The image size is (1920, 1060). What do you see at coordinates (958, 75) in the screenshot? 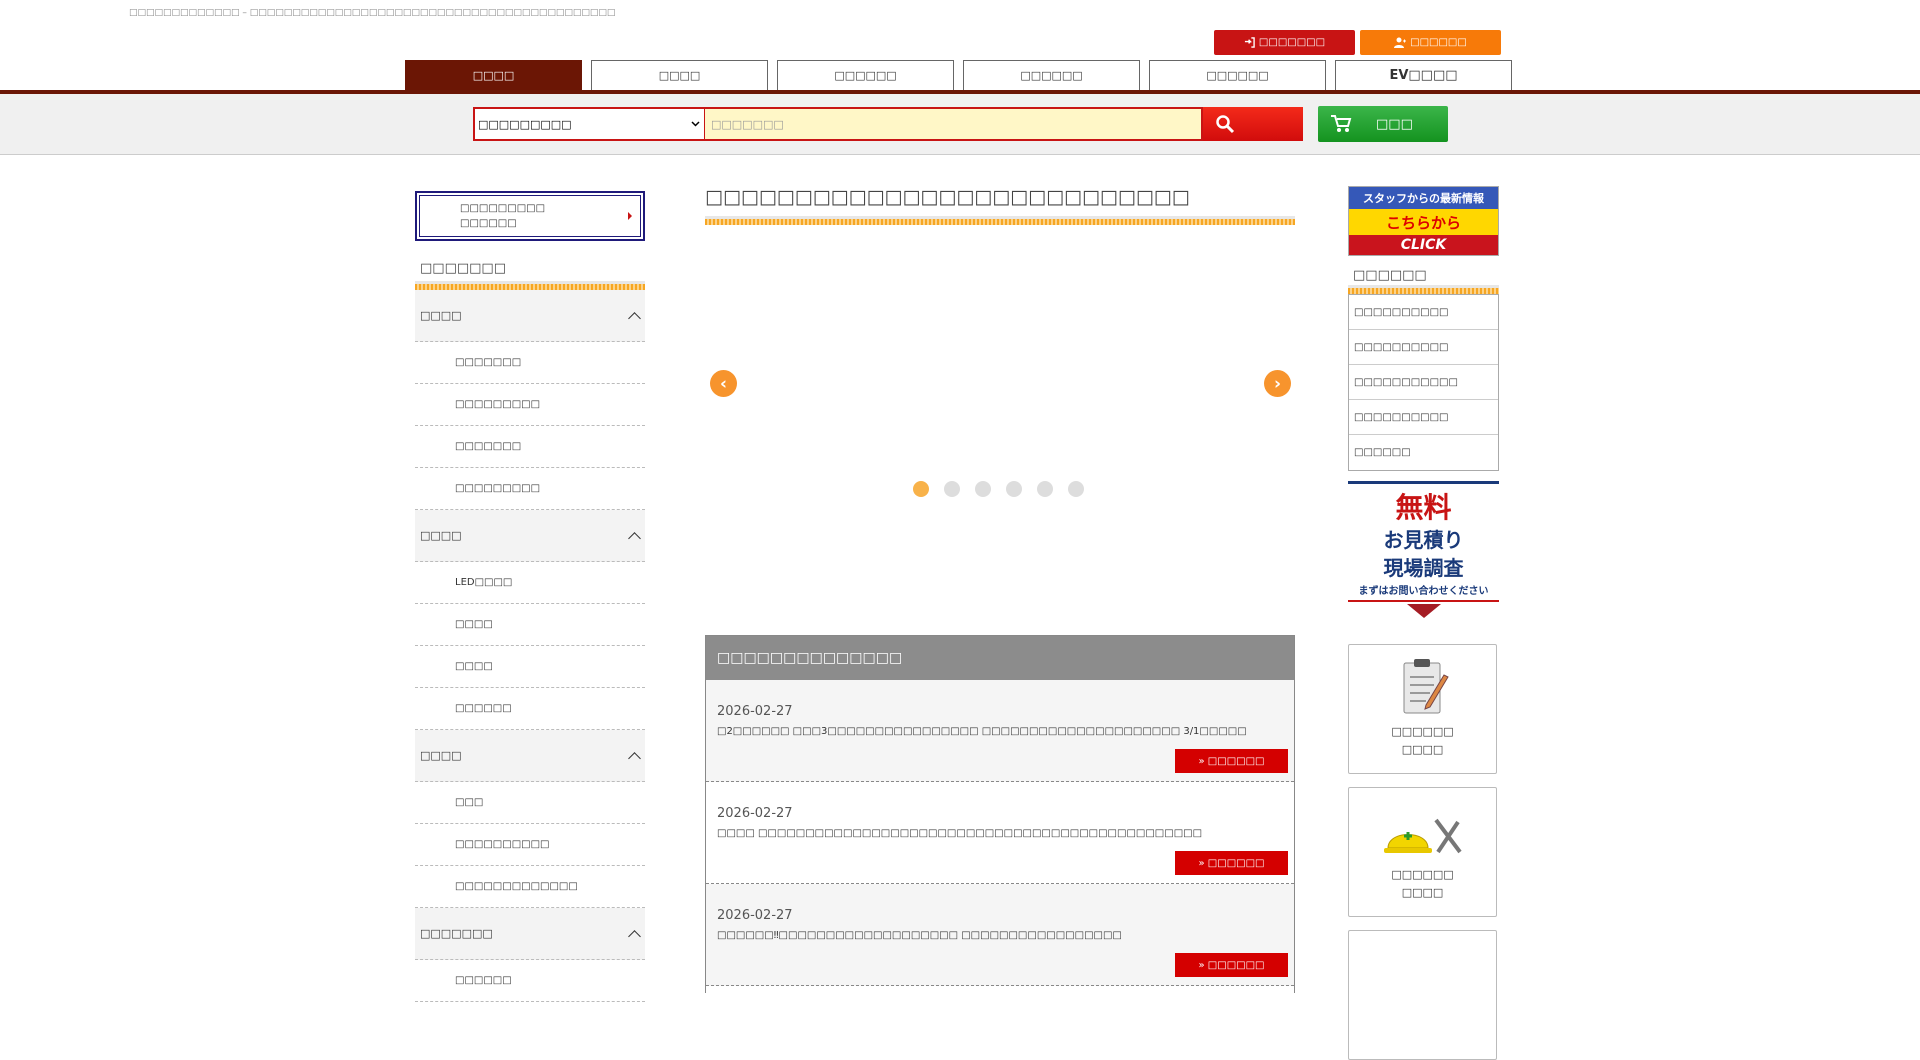
I see `main-nav: □□□□ □□□□ □□□□□□ □□□□□□ □□□□□□ EV□□□□` at bounding box center [958, 75].